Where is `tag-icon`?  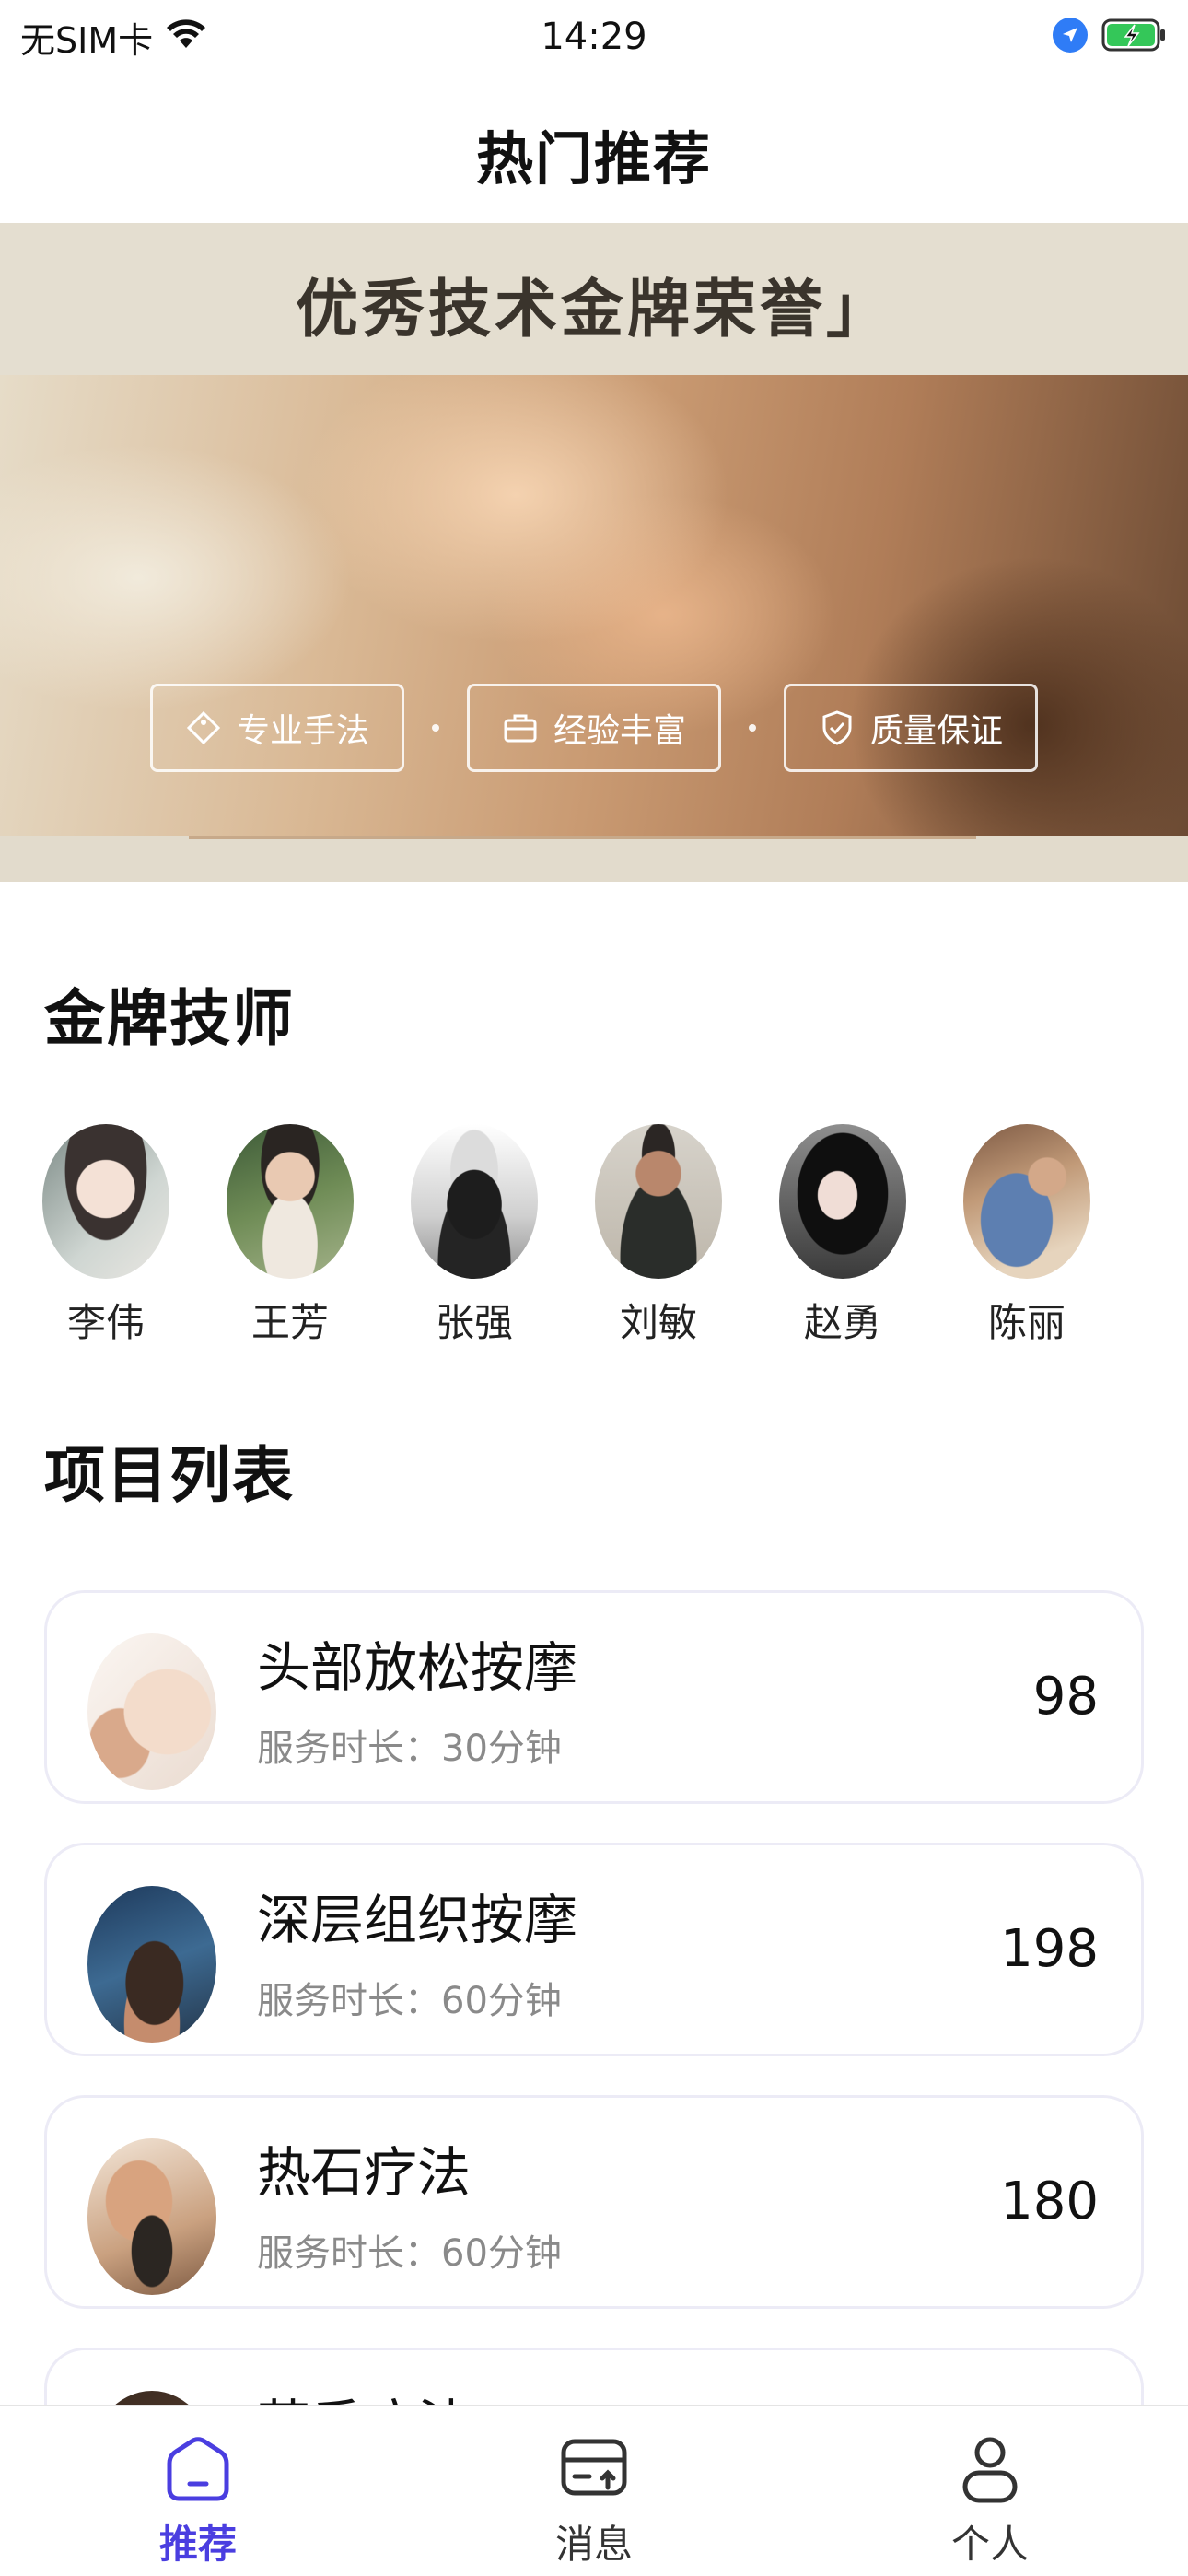
tag-icon is located at coordinates (203, 727).